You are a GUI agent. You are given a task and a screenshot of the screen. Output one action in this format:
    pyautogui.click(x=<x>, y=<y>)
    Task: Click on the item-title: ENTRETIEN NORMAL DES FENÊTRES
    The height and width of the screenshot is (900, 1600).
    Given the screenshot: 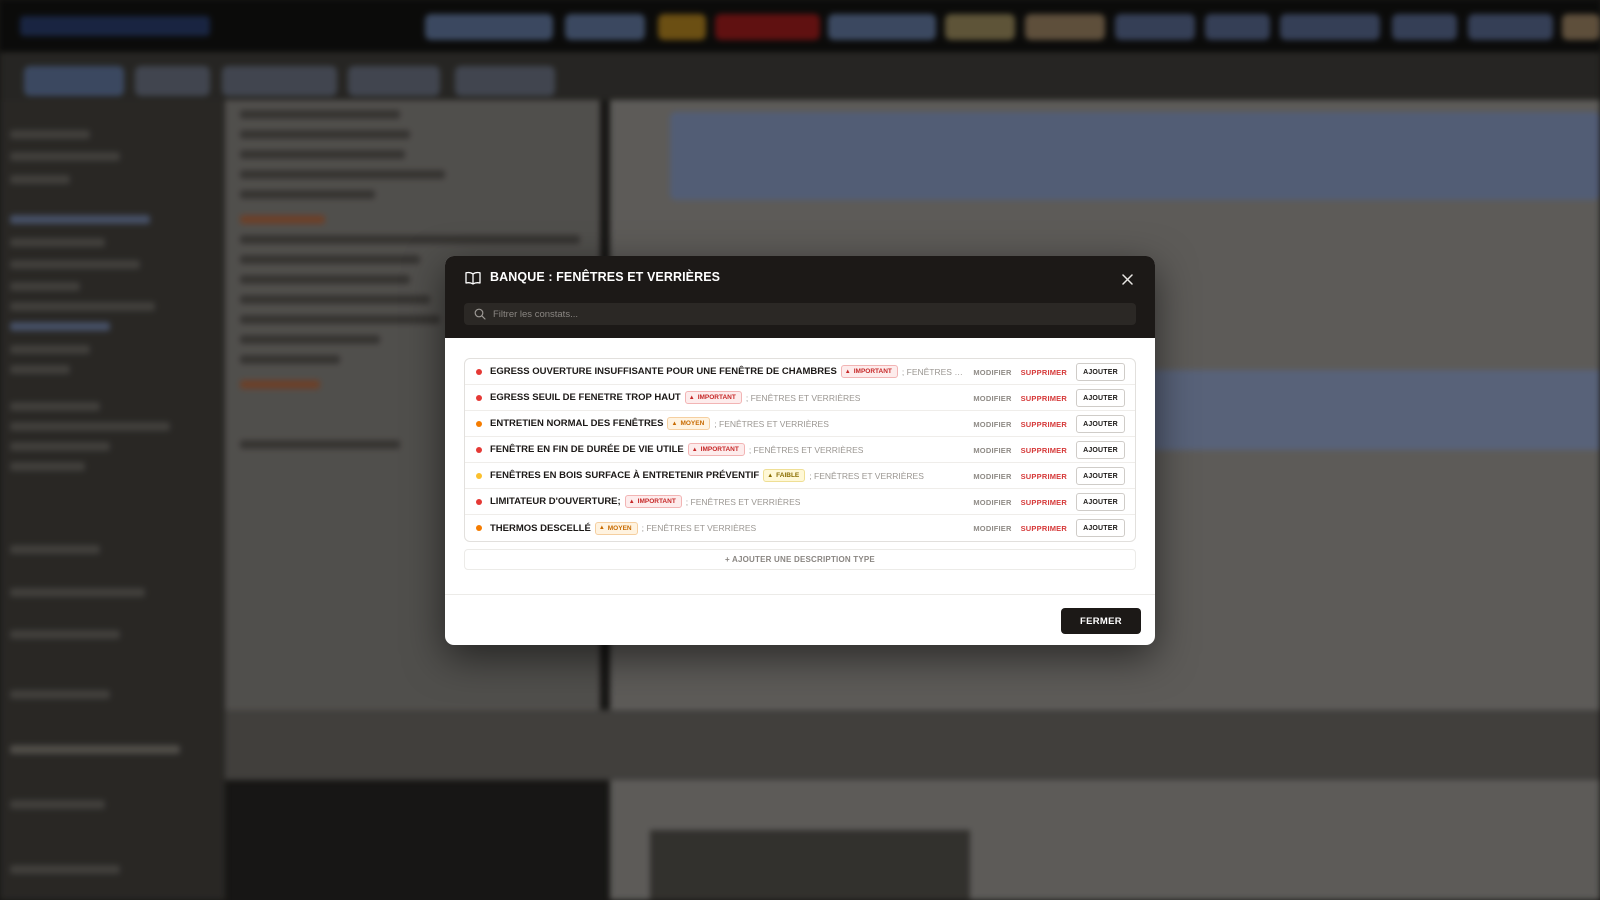 What is the action you would take?
    pyautogui.click(x=577, y=423)
    